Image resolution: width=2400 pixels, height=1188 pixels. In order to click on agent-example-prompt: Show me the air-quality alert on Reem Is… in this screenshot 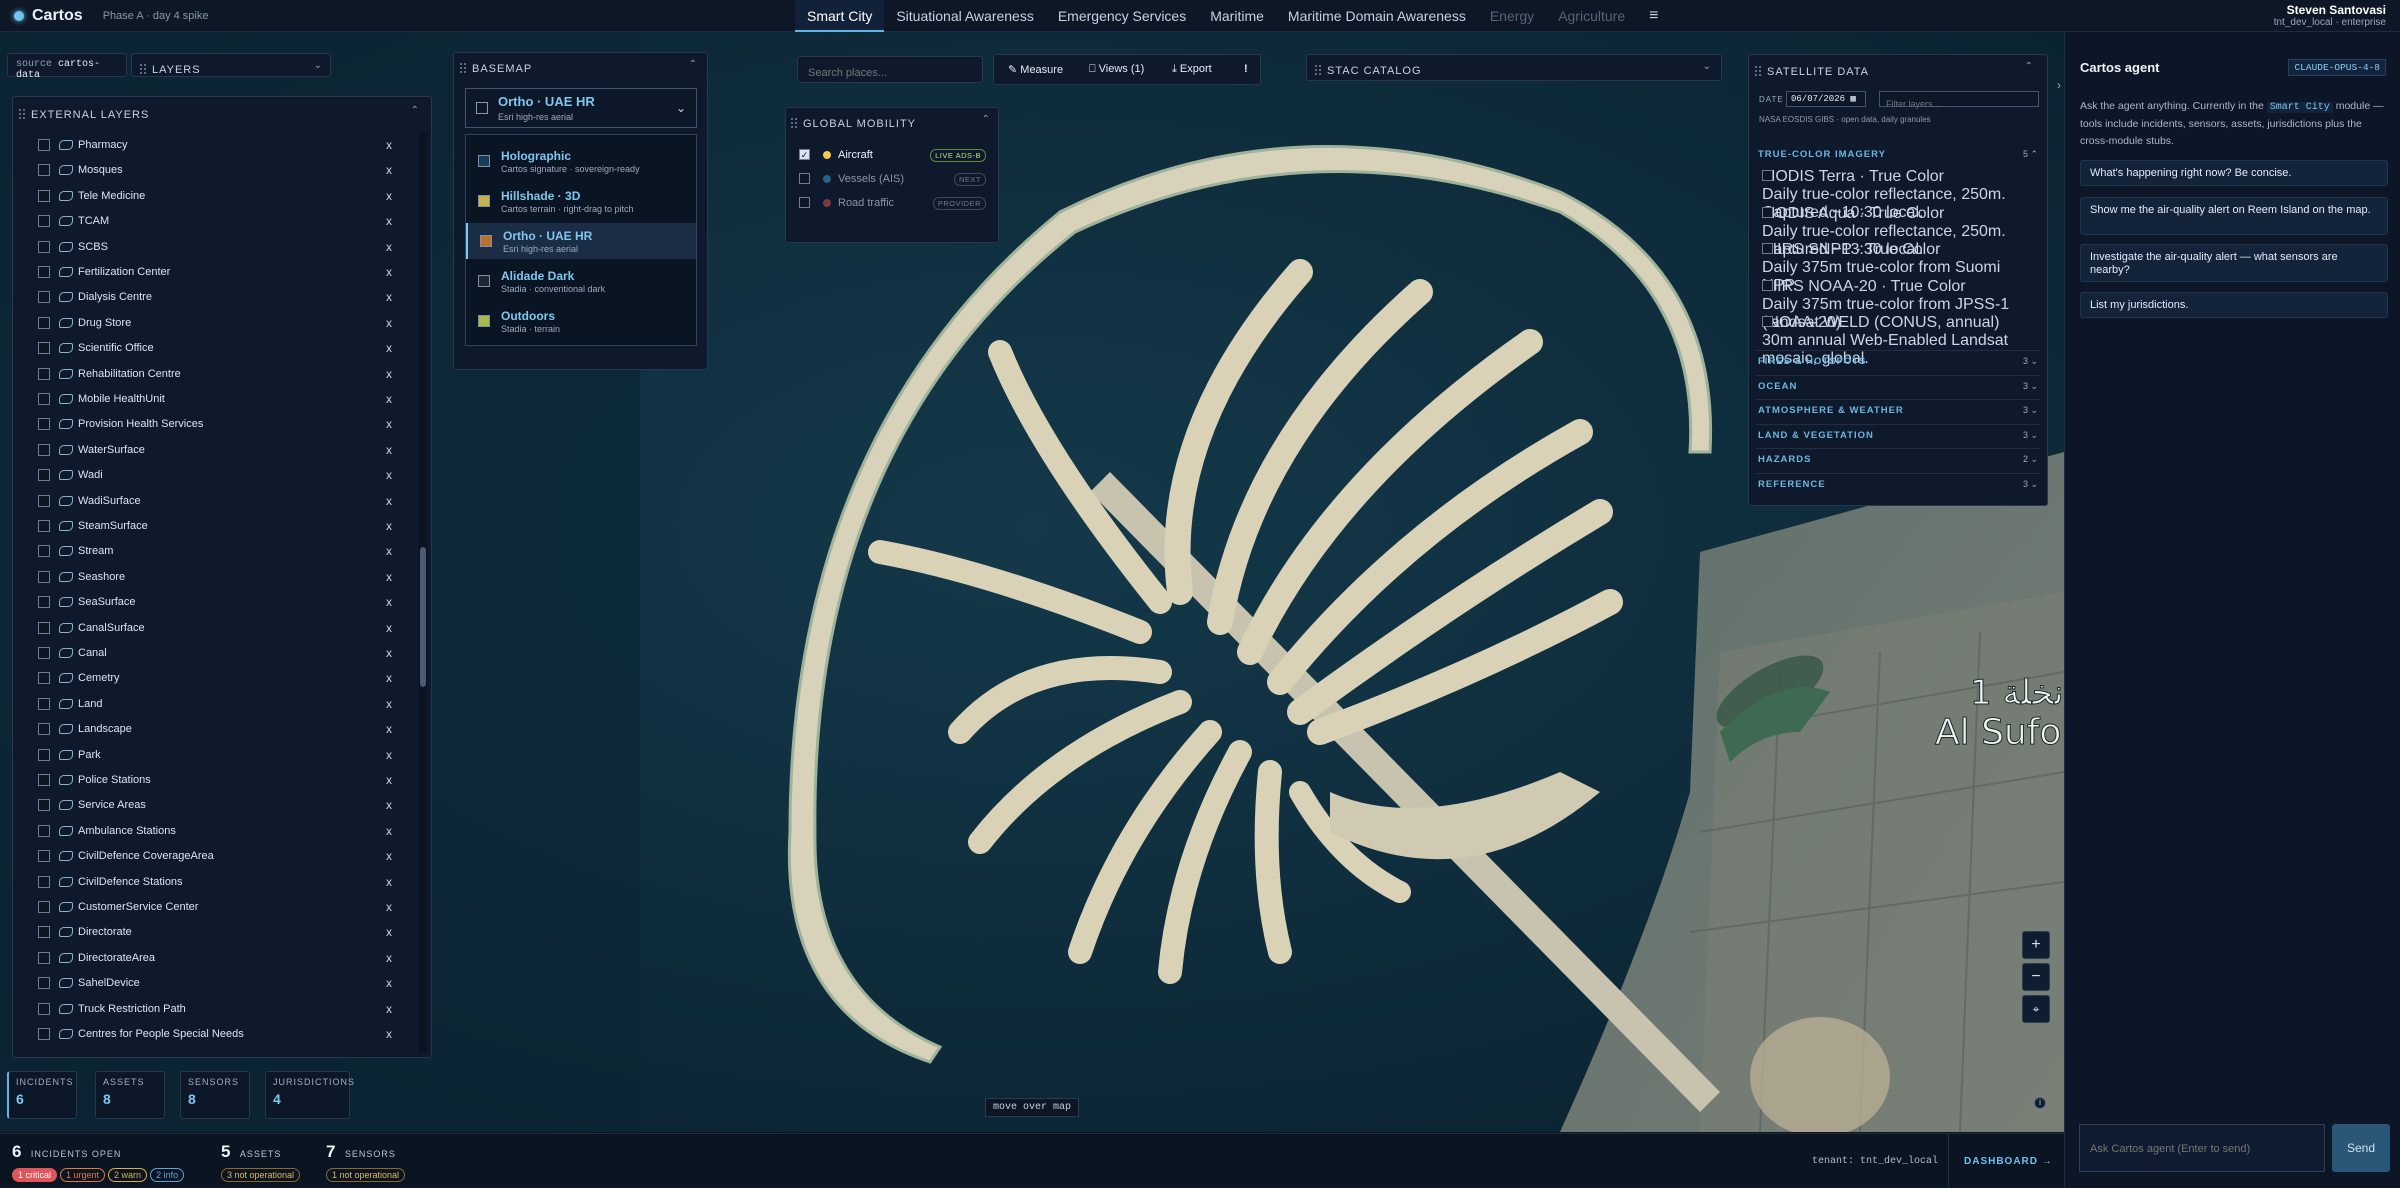, I will do `click(2234, 216)`.